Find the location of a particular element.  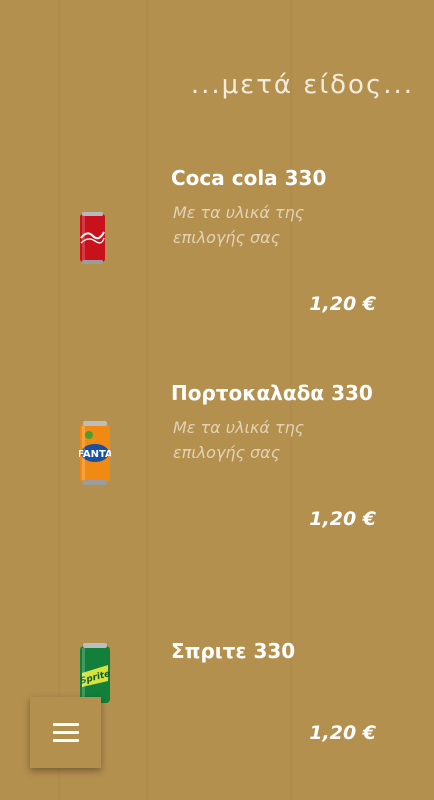

coca-cola-can-icon is located at coordinates (92, 238).